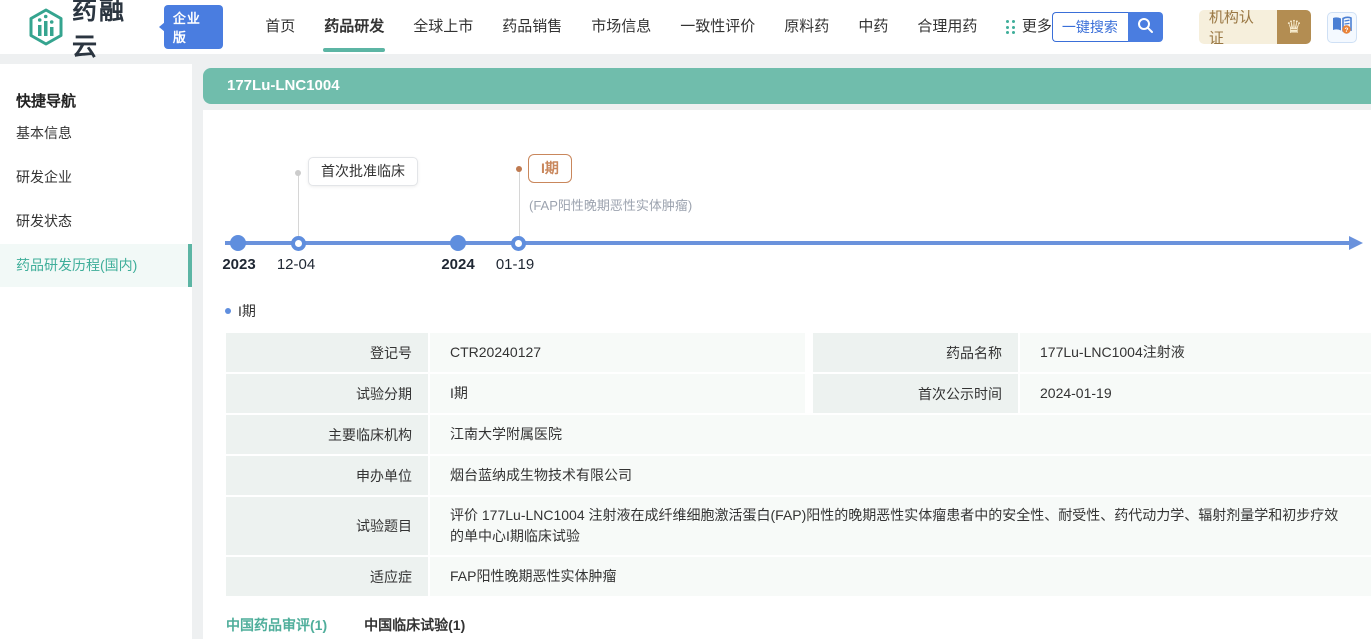 This screenshot has height=639, width=1371. Describe the element at coordinates (238, 243) in the screenshot. I see `timeline-dot-2023` at that location.